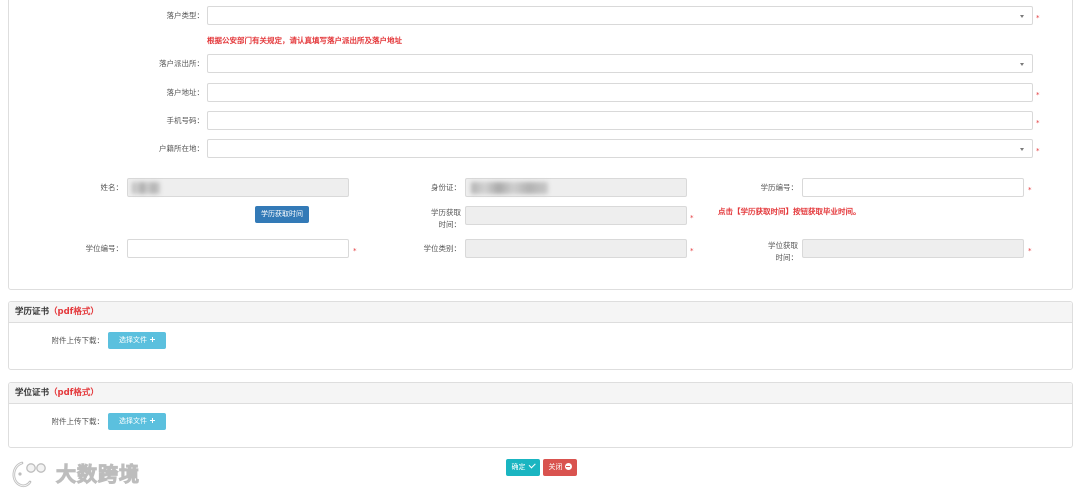 The height and width of the screenshot is (495, 1080). What do you see at coordinates (540, 335) in the screenshot?
I see `edu-certificate-panel: 学历证书（pdf格式） 附件上传下载： 选择文件` at bounding box center [540, 335].